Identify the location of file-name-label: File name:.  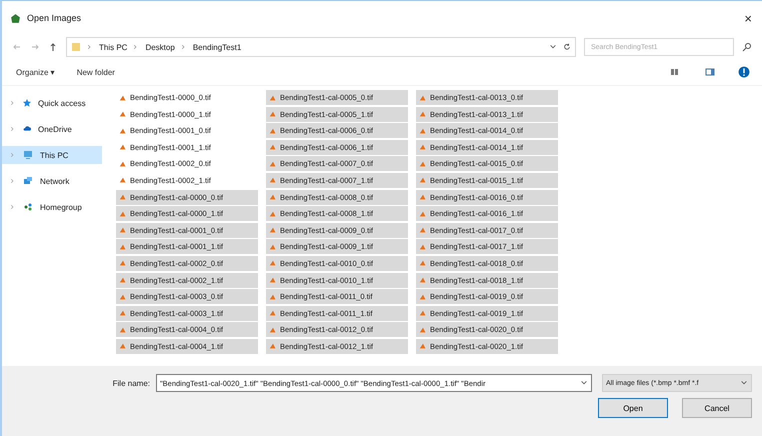
(131, 383).